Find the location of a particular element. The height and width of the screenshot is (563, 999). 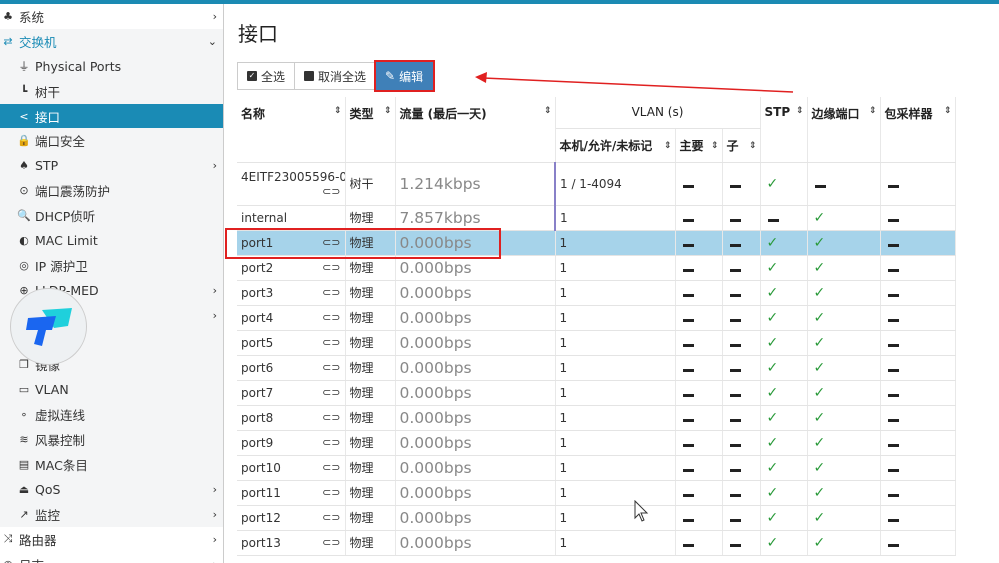

app-logo-icon is located at coordinates (48, 326).